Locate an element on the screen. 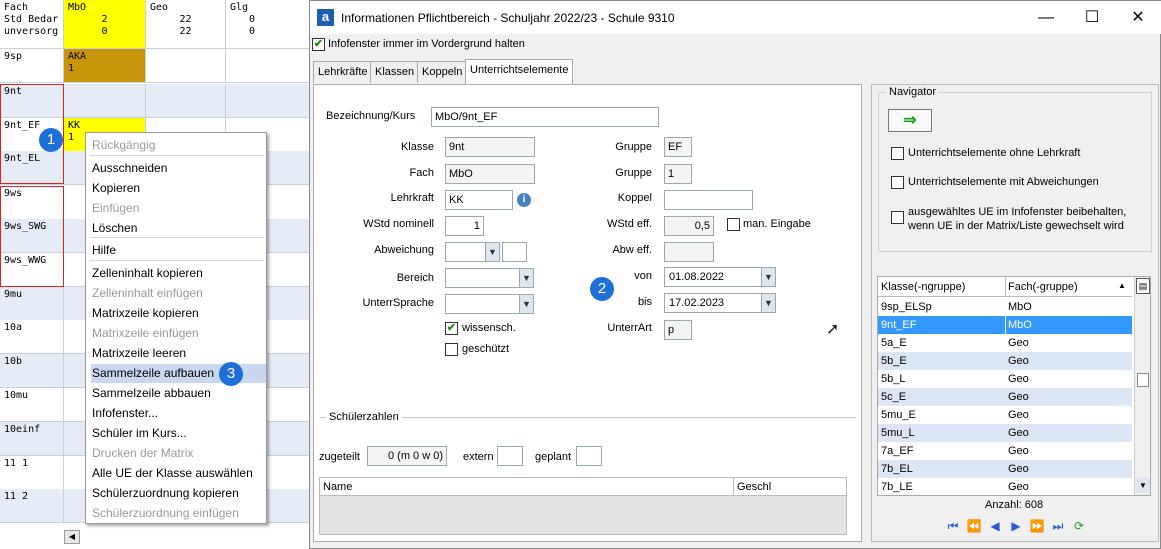 The image size is (1161, 549). matrix-row: 9sp AKA 1 is located at coordinates (154, 66).